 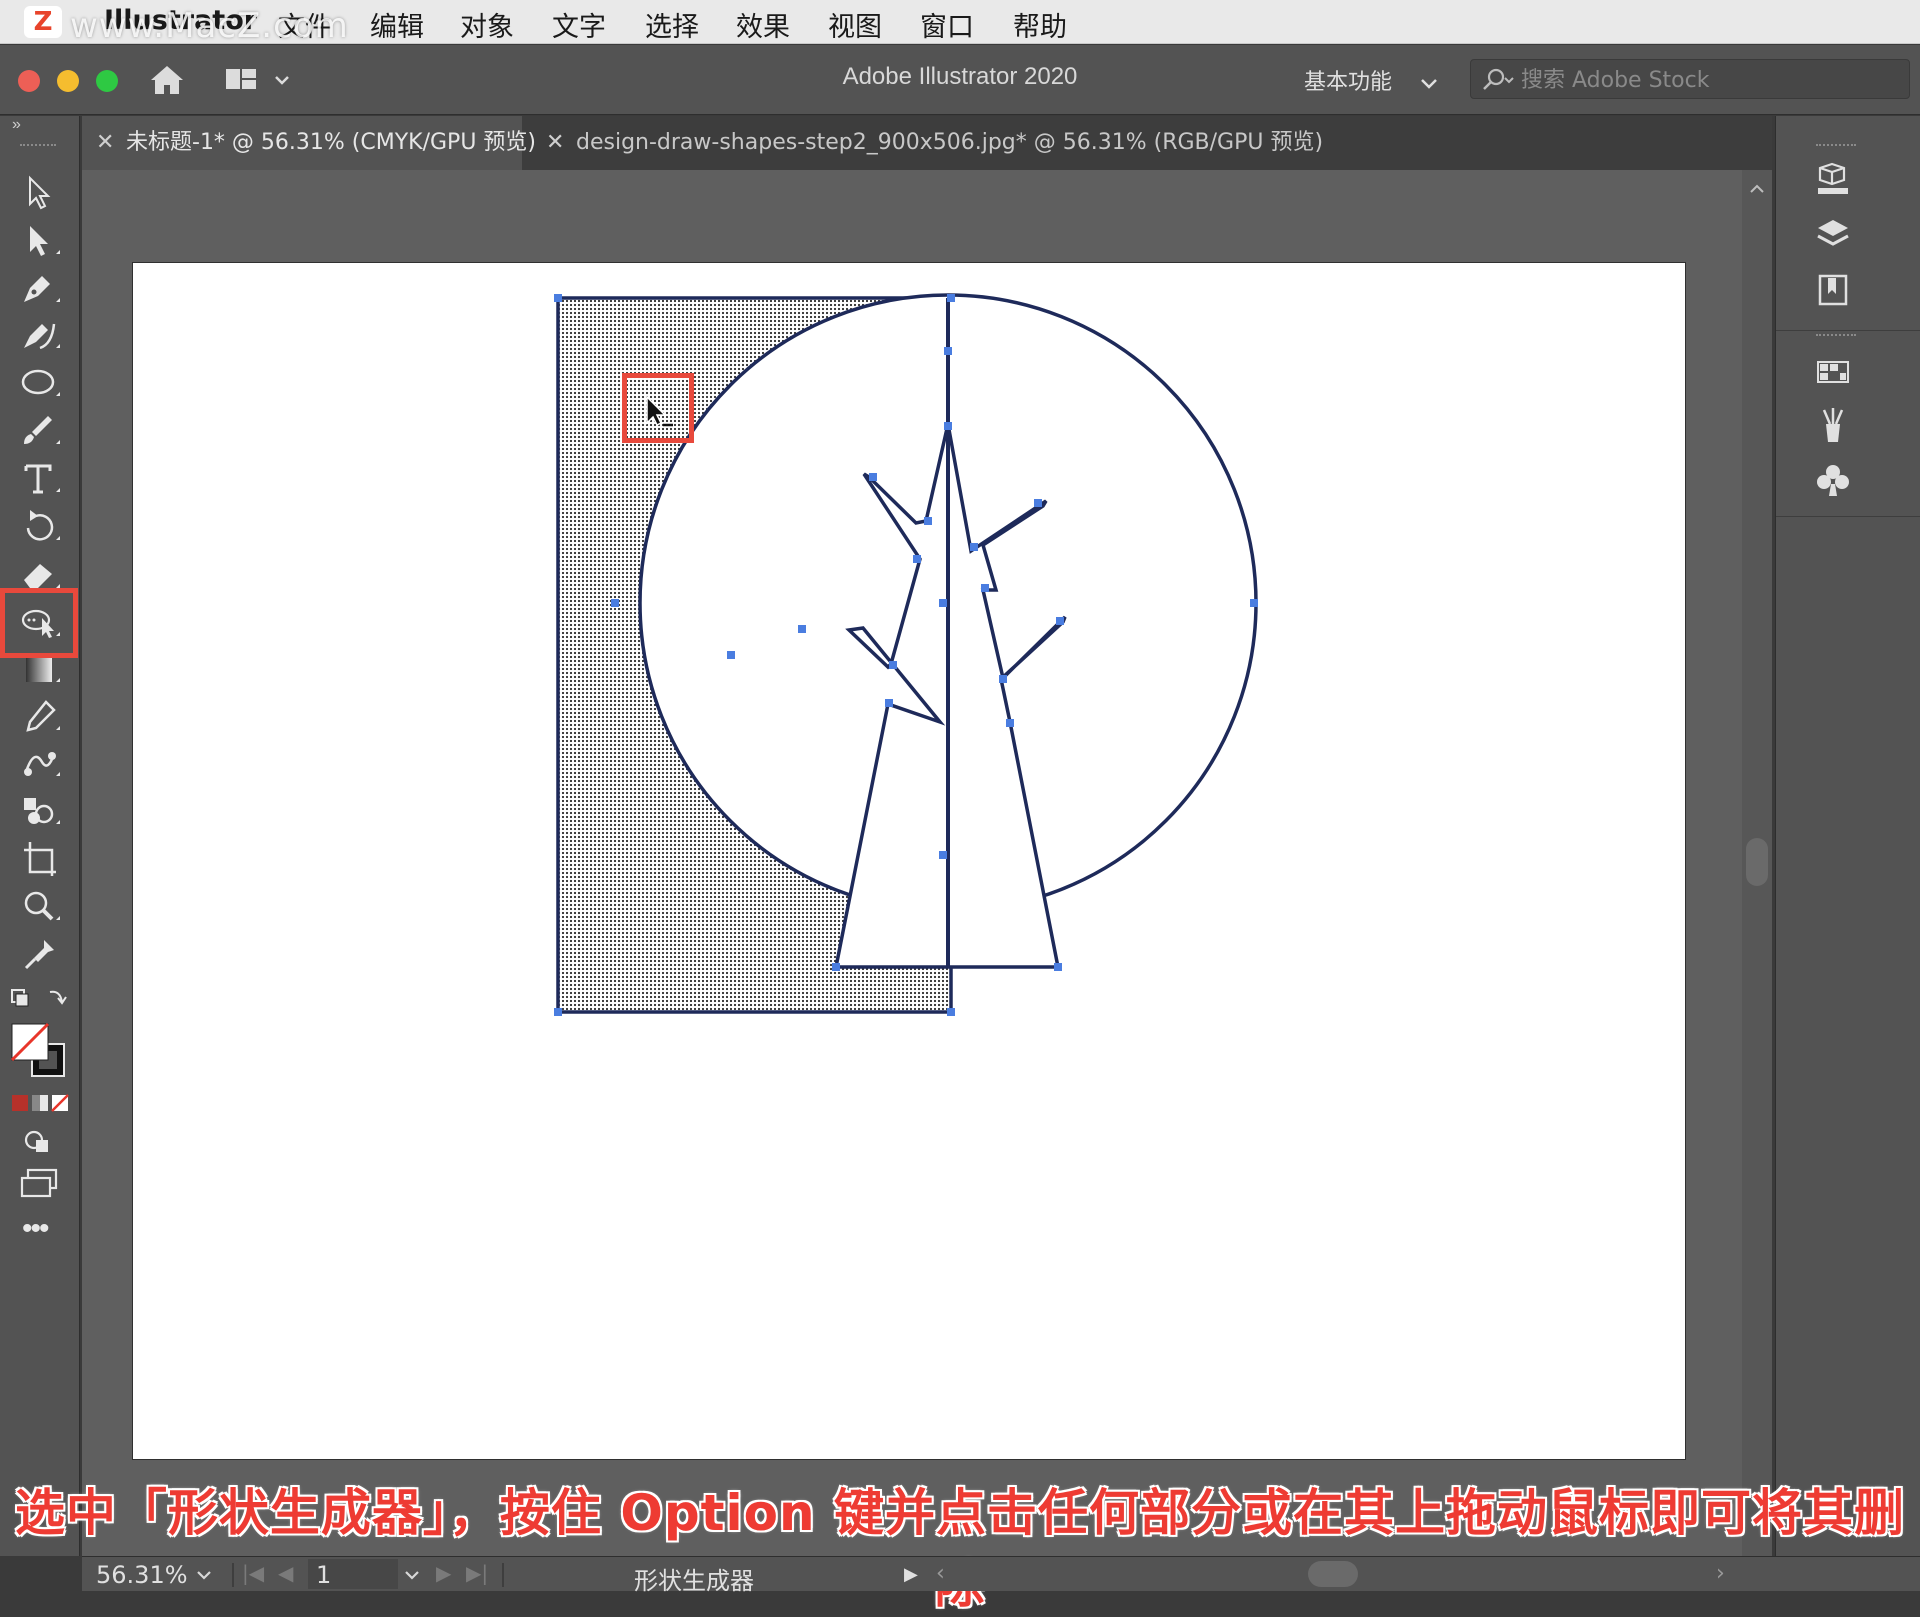 What do you see at coordinates (142, 1575) in the screenshot?
I see `zoom-level: 56.31%` at bounding box center [142, 1575].